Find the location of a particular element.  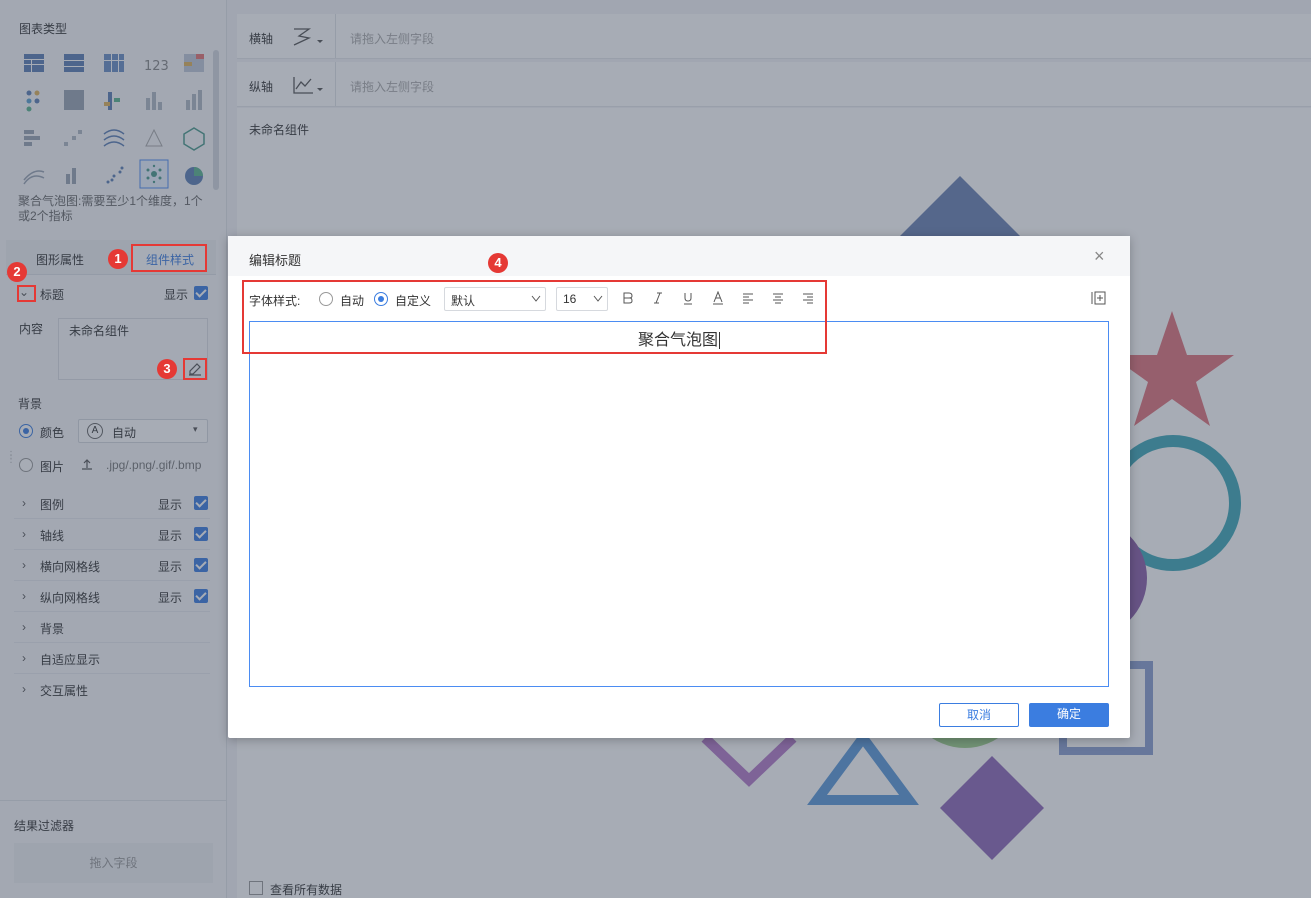

step-badge-4: 4 is located at coordinates (498, 263).